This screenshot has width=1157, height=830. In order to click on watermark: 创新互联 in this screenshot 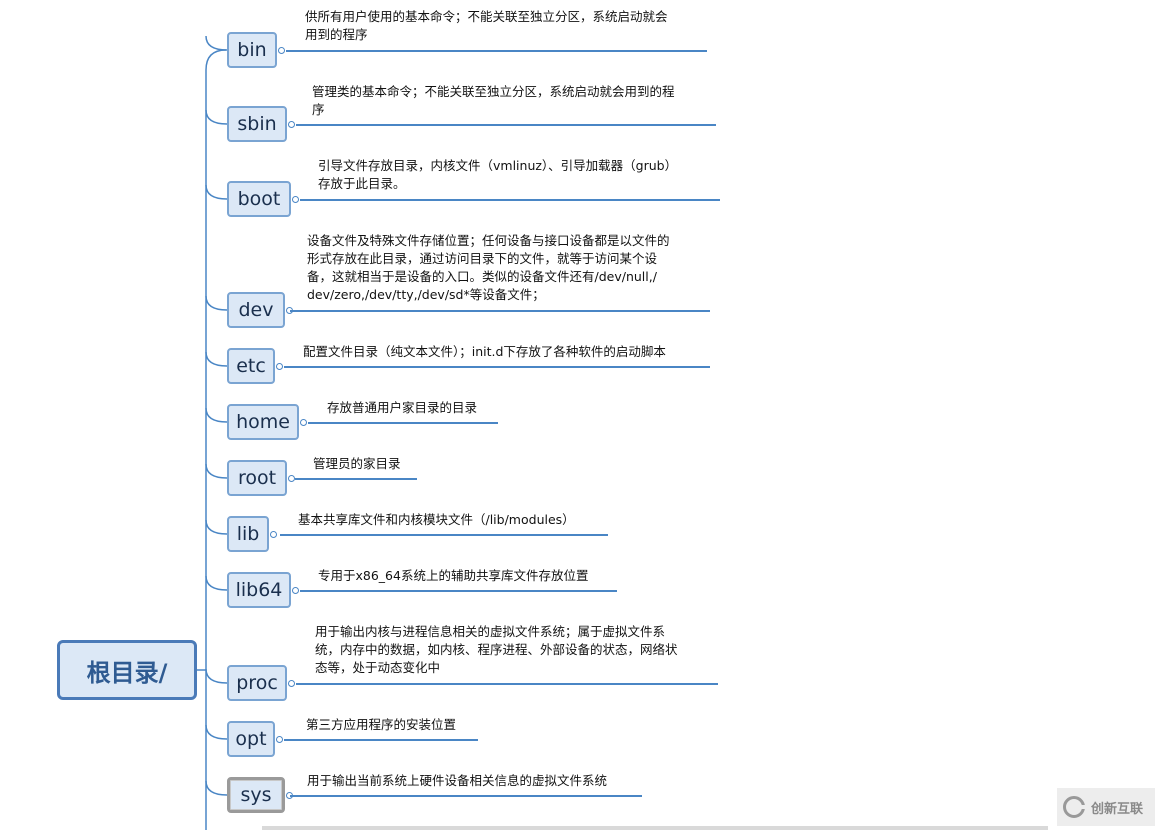, I will do `click(1106, 807)`.